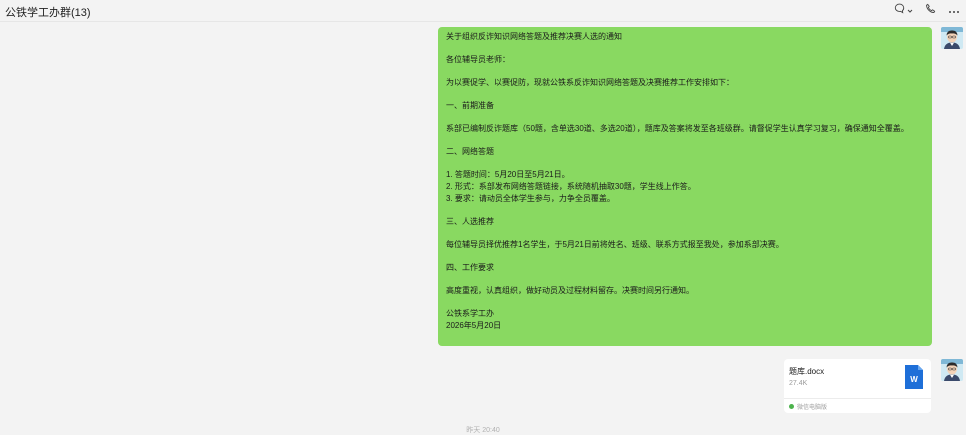 The image size is (966, 435). What do you see at coordinates (590, 82) in the screenshot?
I see `message-line-intro: 为以赛促学、以赛促防，现就公铁系反诈知识网络答题及决赛推荐工作安排如下：` at bounding box center [590, 82].